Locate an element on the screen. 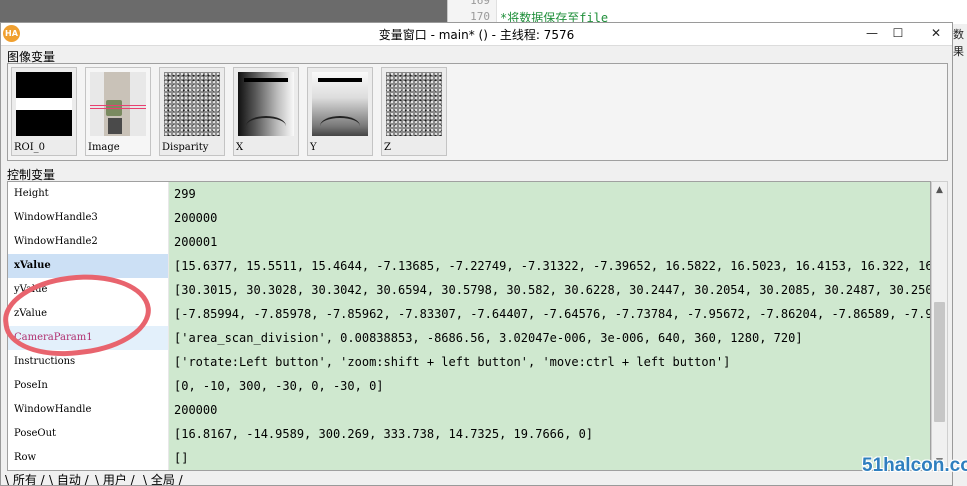 This screenshot has width=967, height=486. window-title: 变量窗口 - main* () - 主线程: 7576 is located at coordinates (476, 35).